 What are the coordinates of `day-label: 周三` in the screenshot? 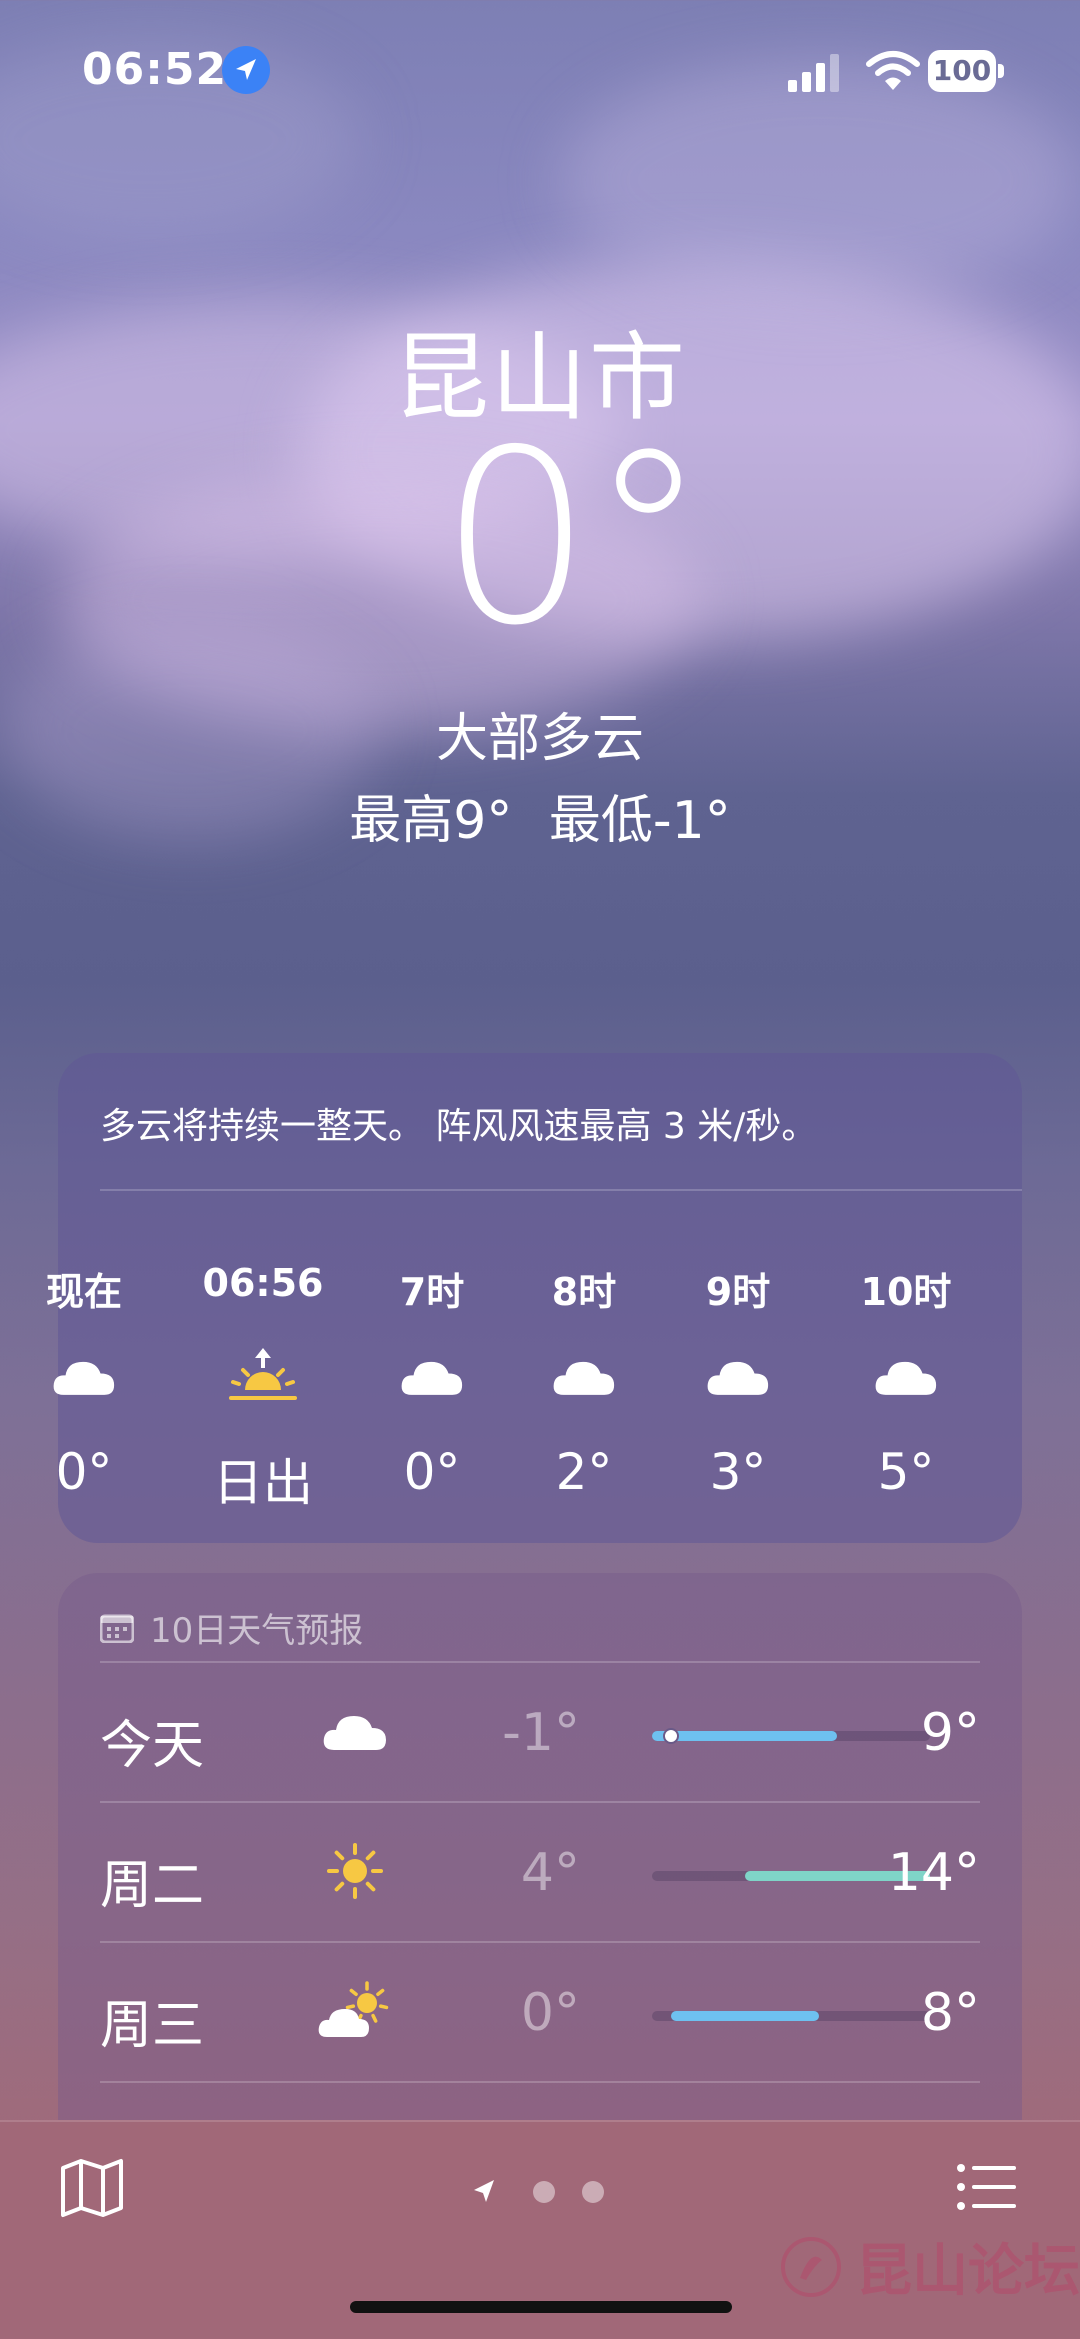 It's located at (152, 2026).